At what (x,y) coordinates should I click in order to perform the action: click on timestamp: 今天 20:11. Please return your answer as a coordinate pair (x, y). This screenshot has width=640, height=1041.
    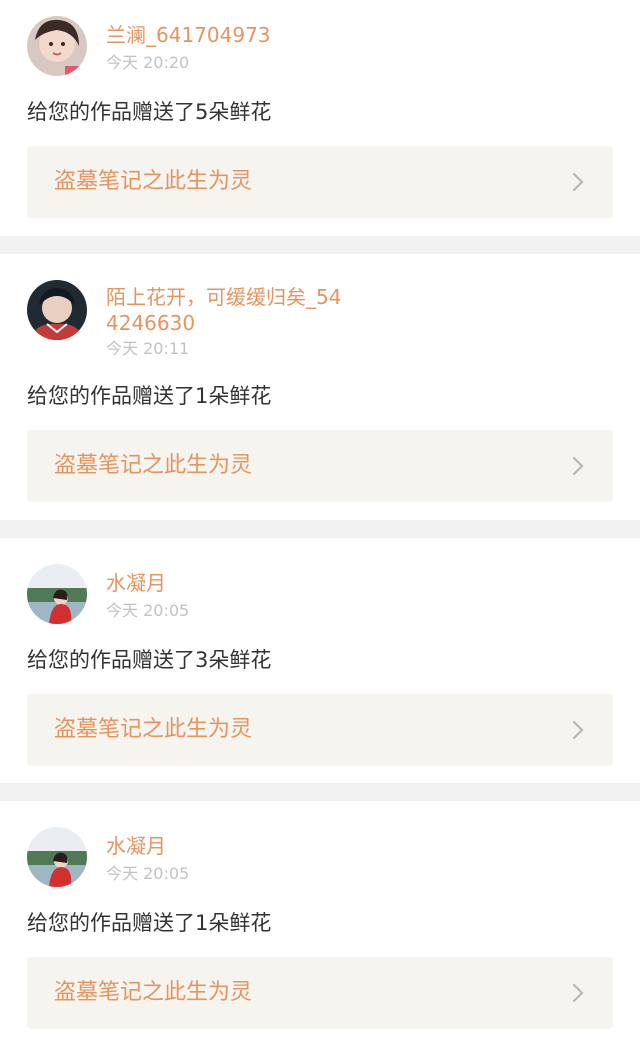
    Looking at the image, I should click on (148, 348).